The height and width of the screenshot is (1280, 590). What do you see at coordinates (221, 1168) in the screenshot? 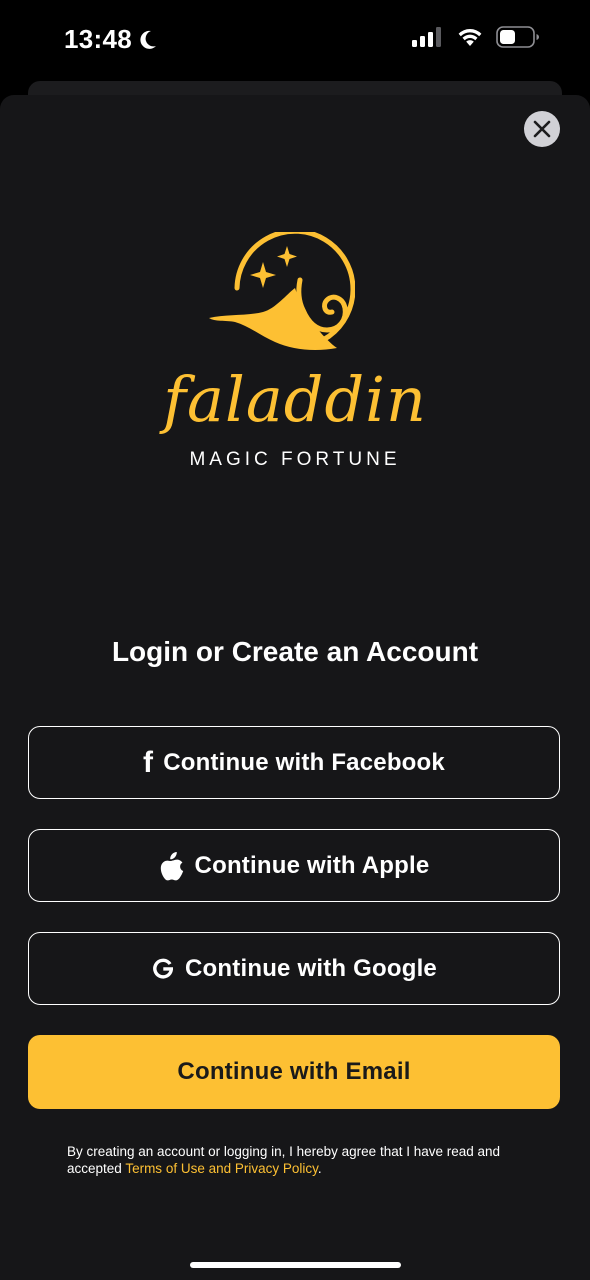
I see `terms-privacy-link: Terms of Use and Privacy Policy` at bounding box center [221, 1168].